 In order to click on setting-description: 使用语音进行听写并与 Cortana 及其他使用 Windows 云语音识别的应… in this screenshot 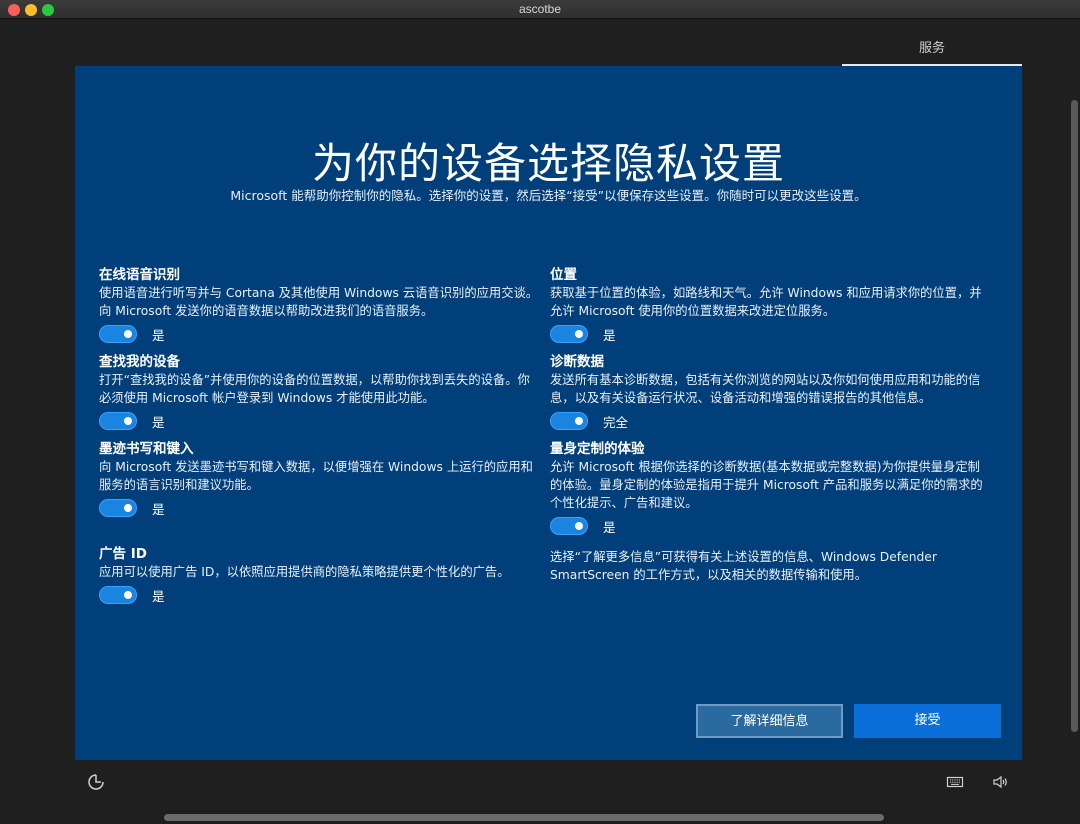, I will do `click(319, 302)`.